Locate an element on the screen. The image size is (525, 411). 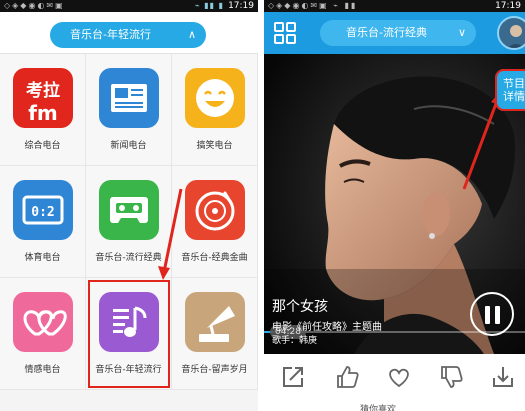
bottom-action-bar: 猜你喜欢 is located at coordinates (394, 382).